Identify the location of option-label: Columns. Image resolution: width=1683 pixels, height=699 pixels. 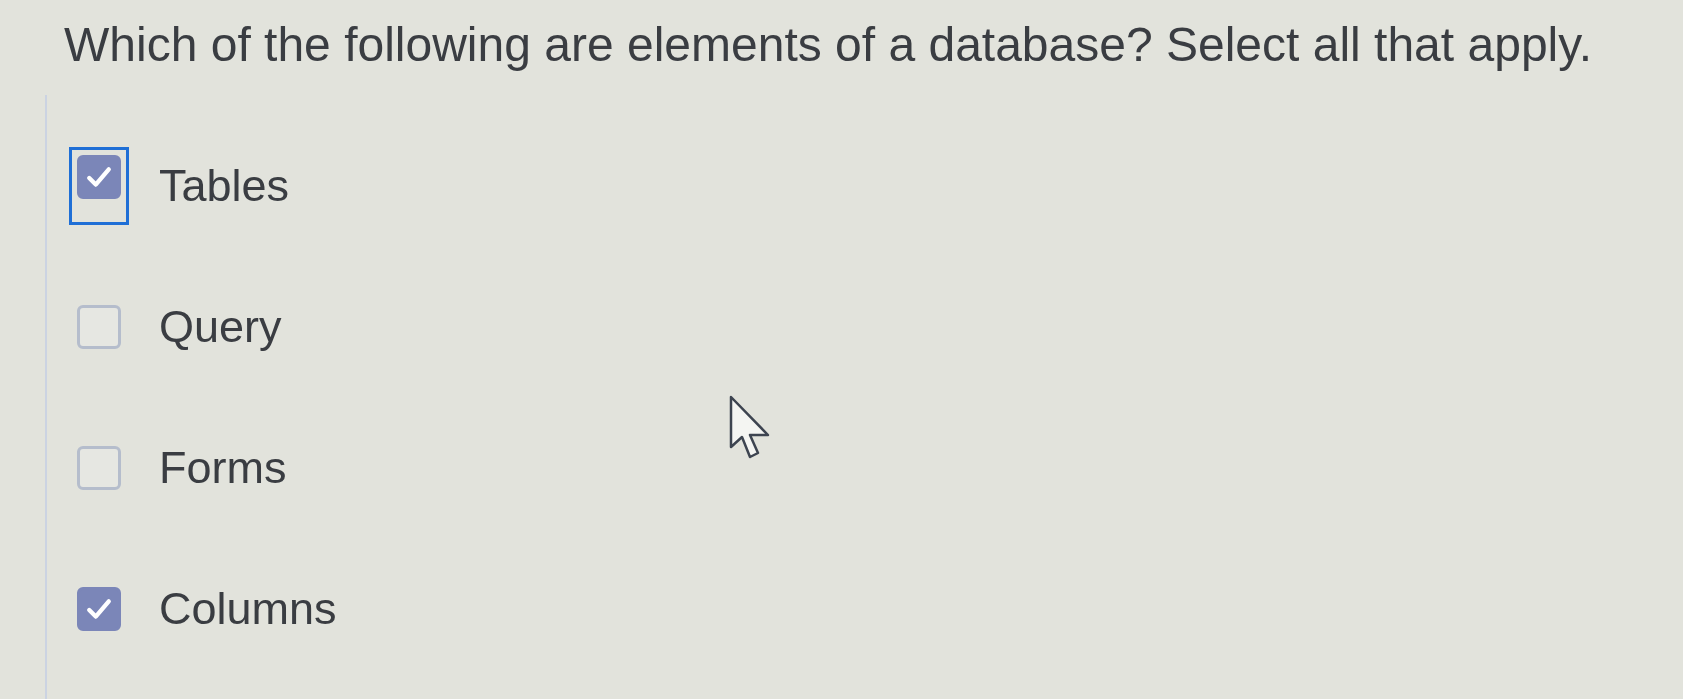
(248, 609).